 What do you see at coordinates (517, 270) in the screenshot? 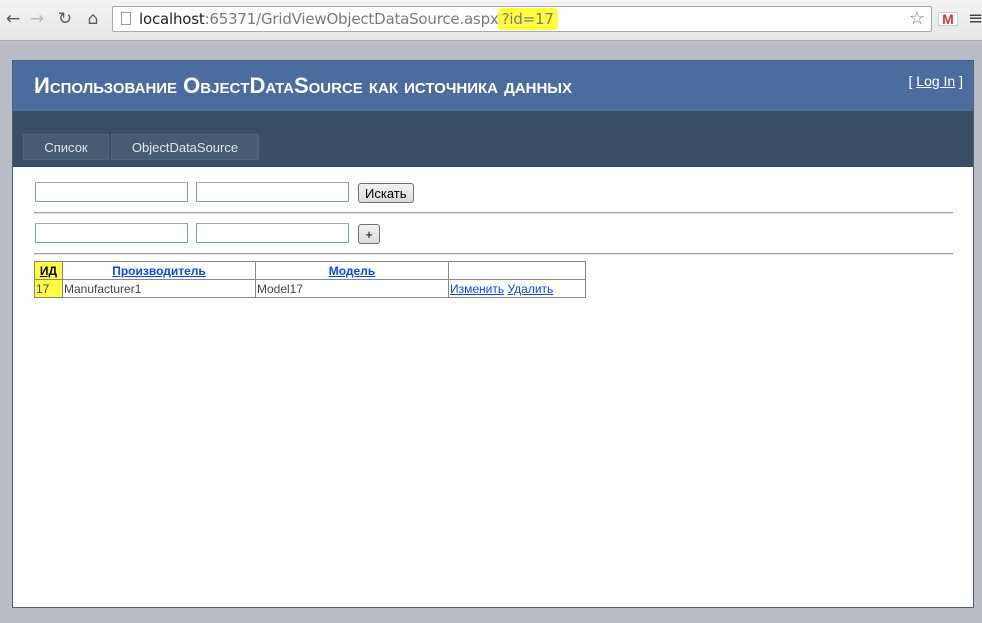
I see `column-header-actions` at bounding box center [517, 270].